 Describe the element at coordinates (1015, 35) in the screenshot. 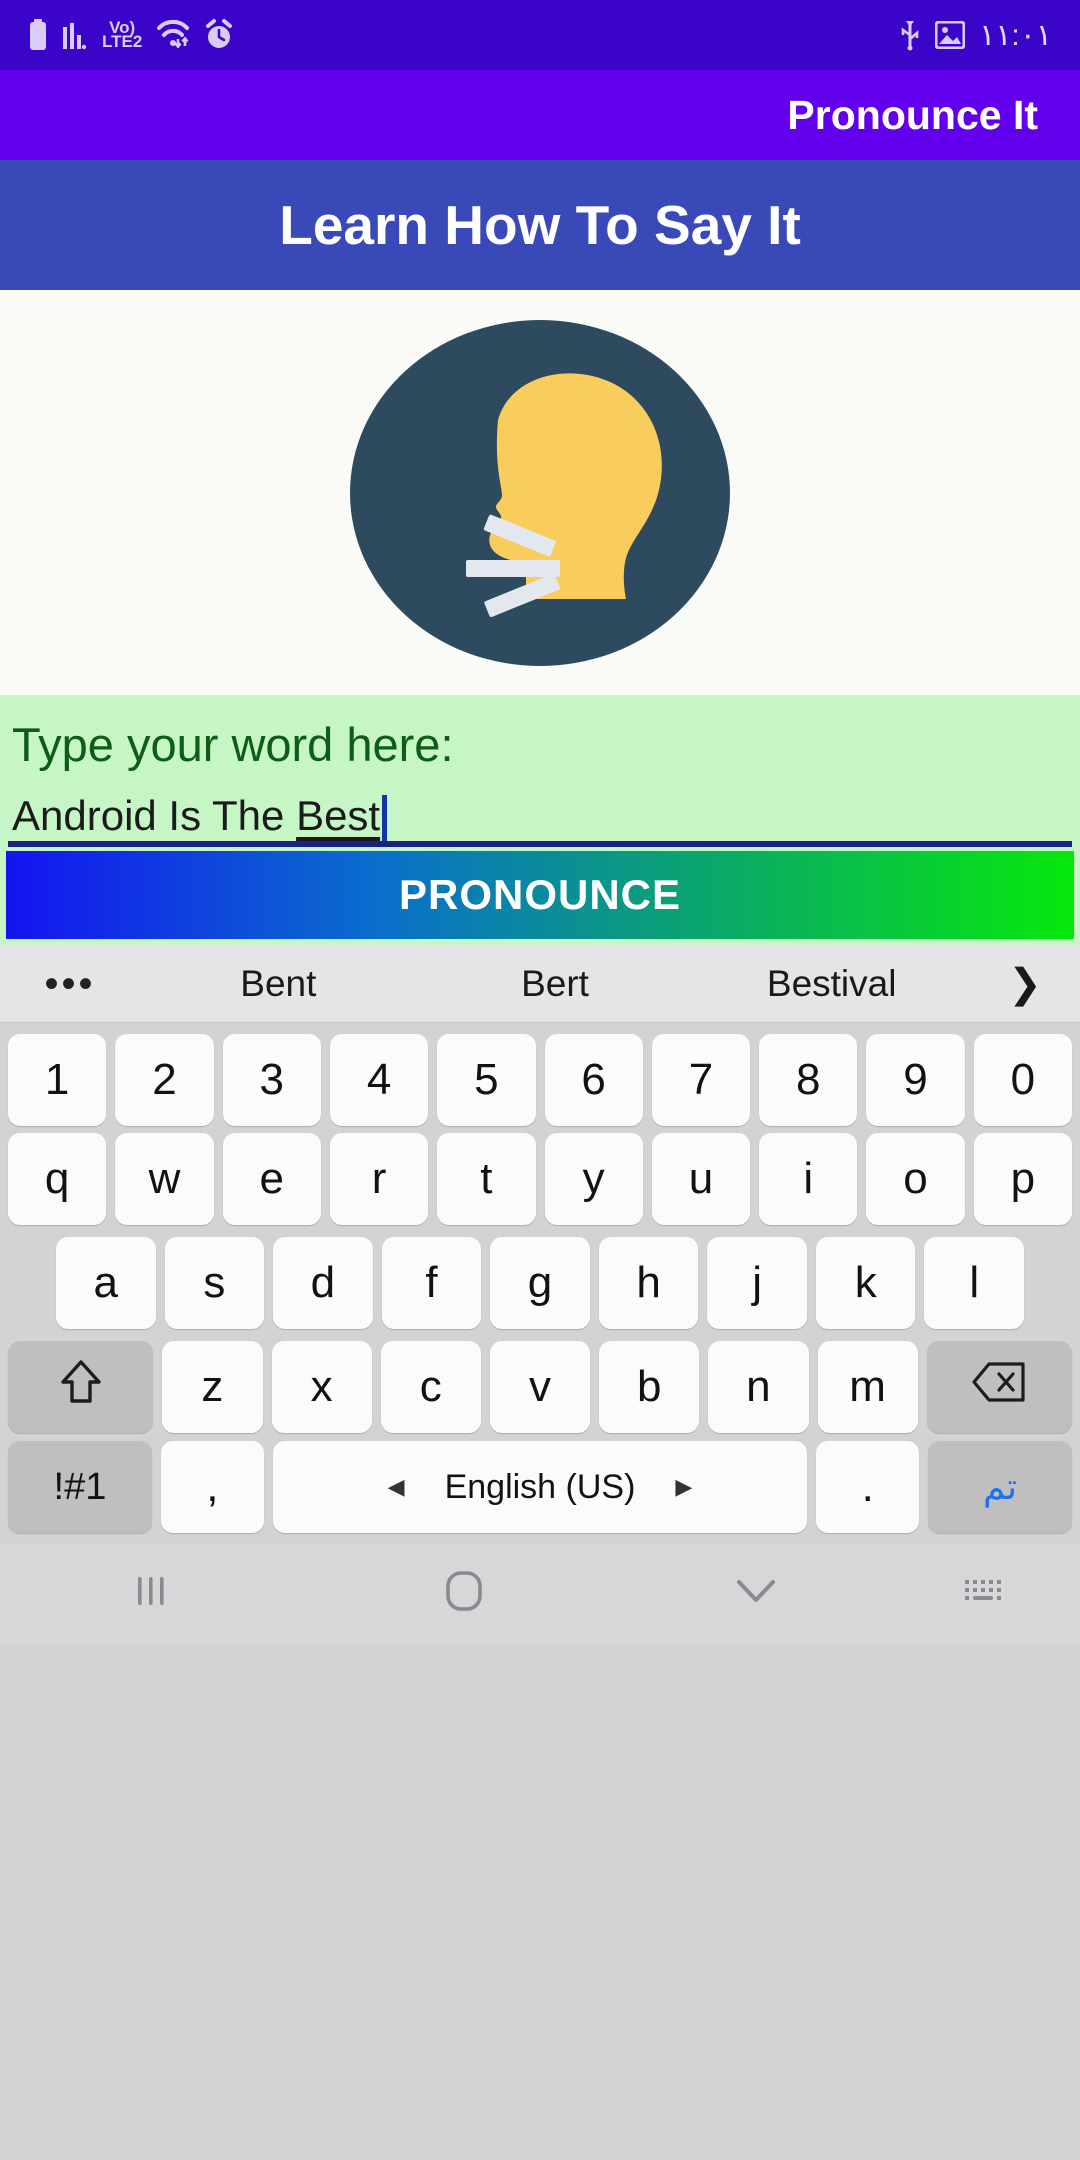

I see `status-bar-clock: ١١:٠١` at that location.